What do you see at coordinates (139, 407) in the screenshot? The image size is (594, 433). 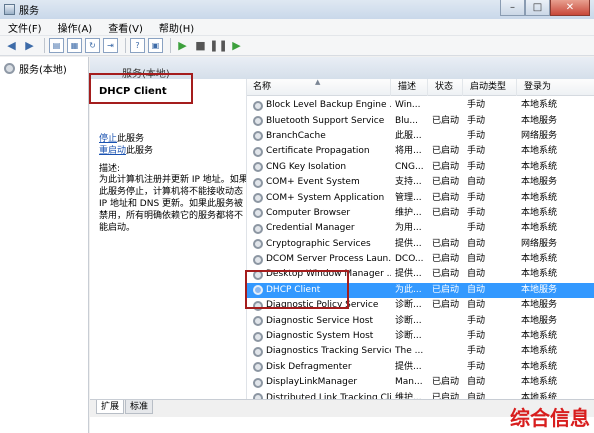 I see `tab-standard: 标准` at bounding box center [139, 407].